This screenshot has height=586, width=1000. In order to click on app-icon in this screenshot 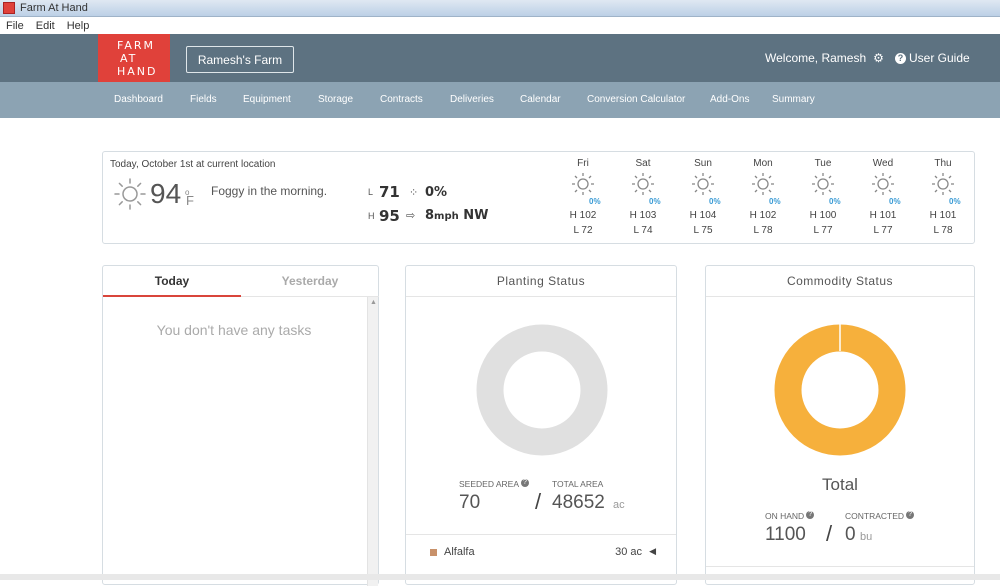, I will do `click(9, 8)`.